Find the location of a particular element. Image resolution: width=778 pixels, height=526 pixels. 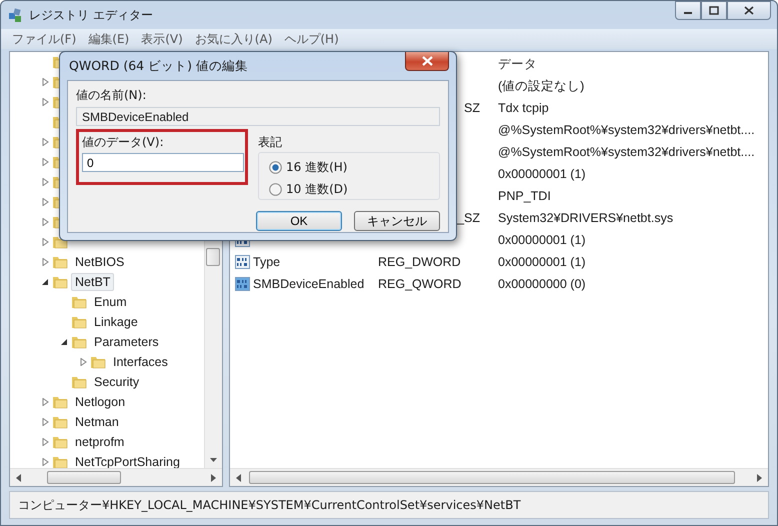

maximize-button is located at coordinates (714, 10).